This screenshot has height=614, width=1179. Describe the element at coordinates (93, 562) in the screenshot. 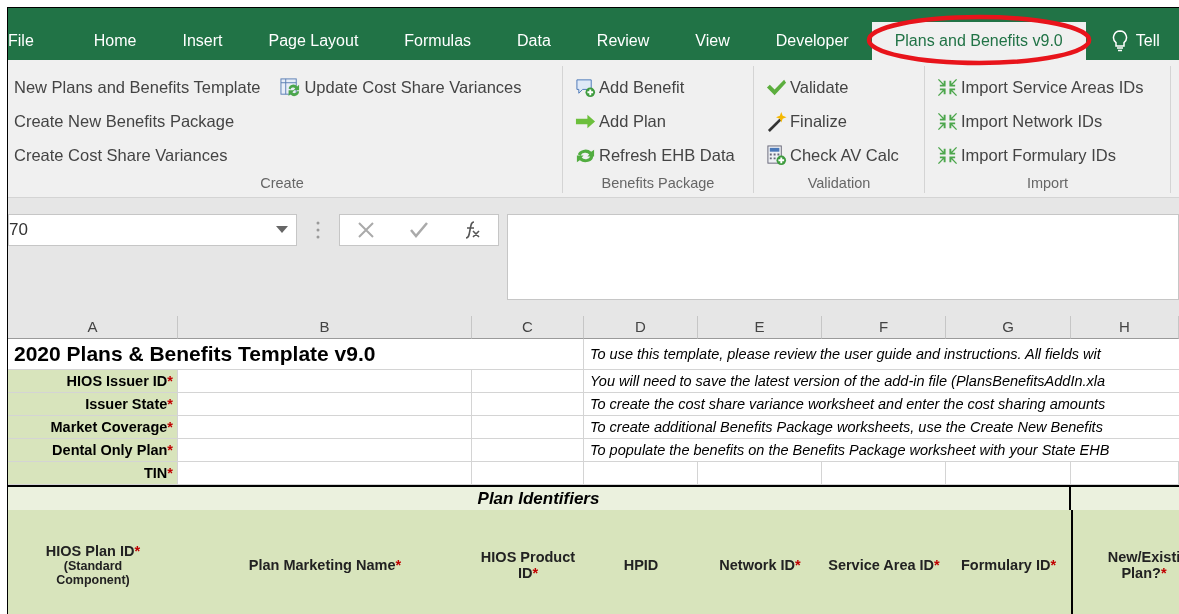

I see `column-heading: HIOS Plan ID* (Standard Component)` at that location.